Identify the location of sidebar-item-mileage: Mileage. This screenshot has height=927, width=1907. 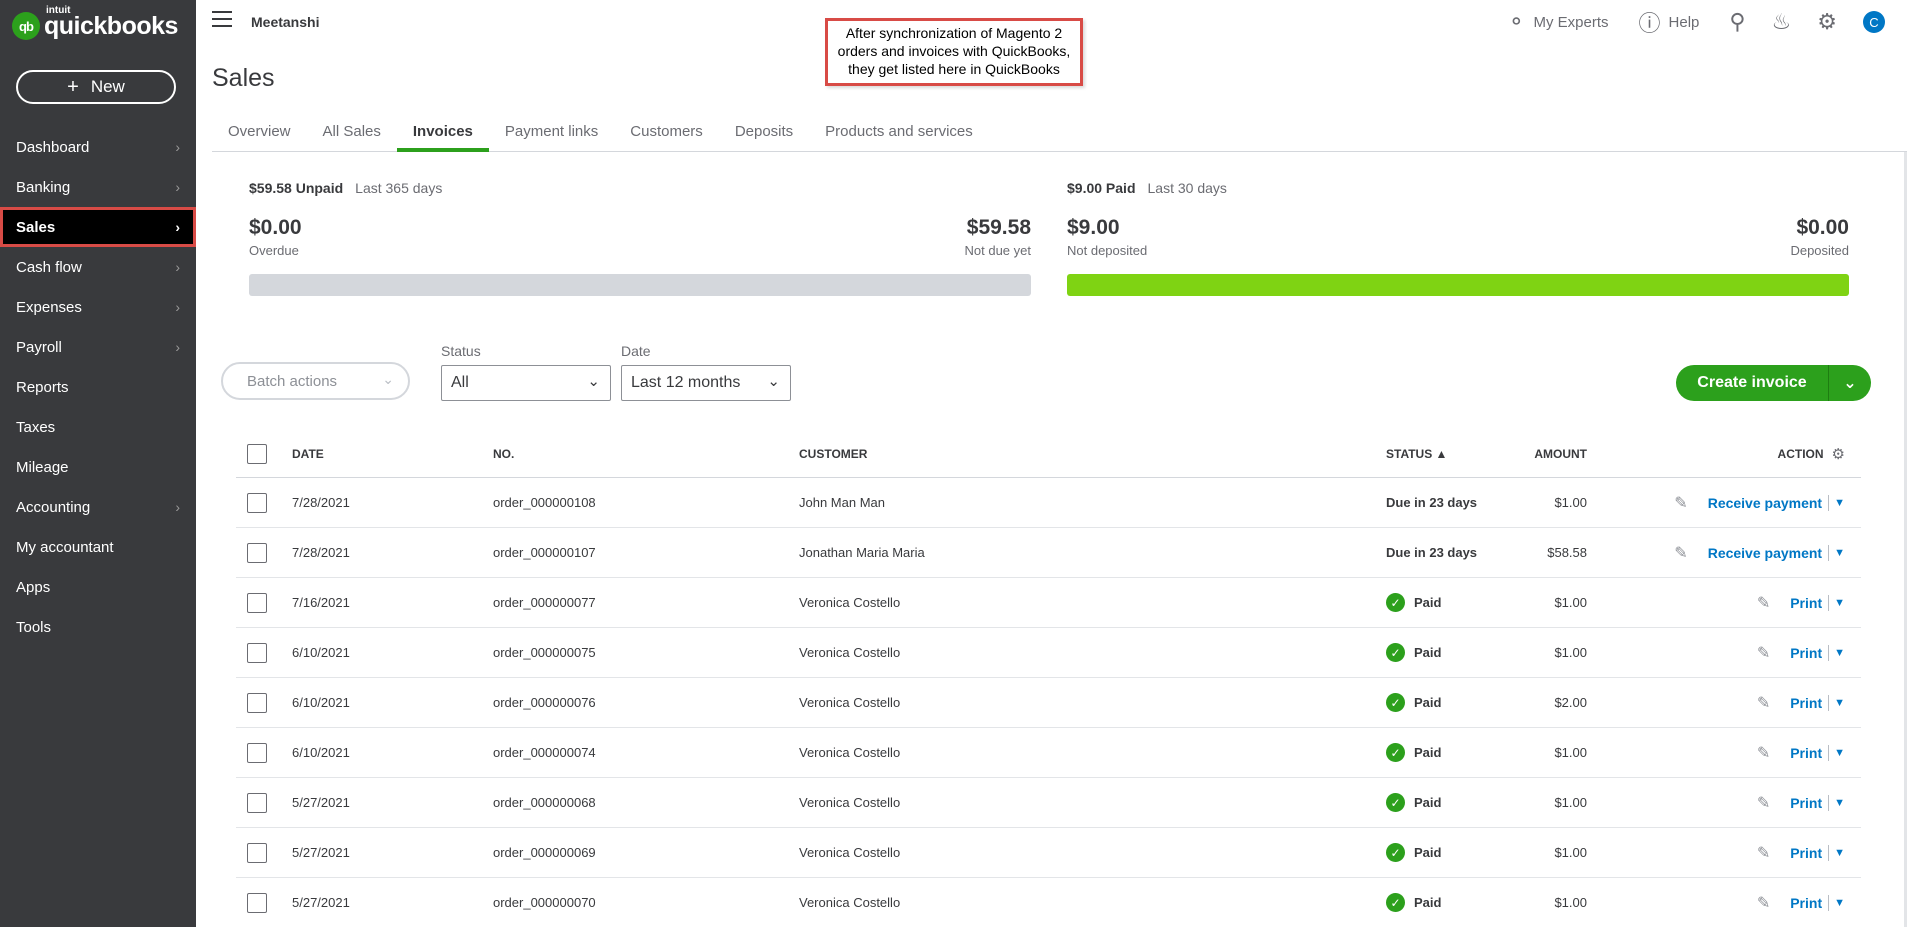
(98, 467).